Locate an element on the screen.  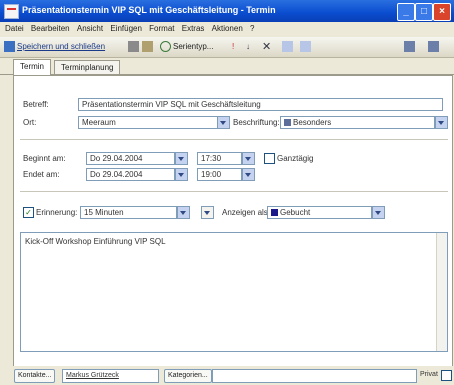
allday-label: Ganztägig is located at coordinates (295, 158).